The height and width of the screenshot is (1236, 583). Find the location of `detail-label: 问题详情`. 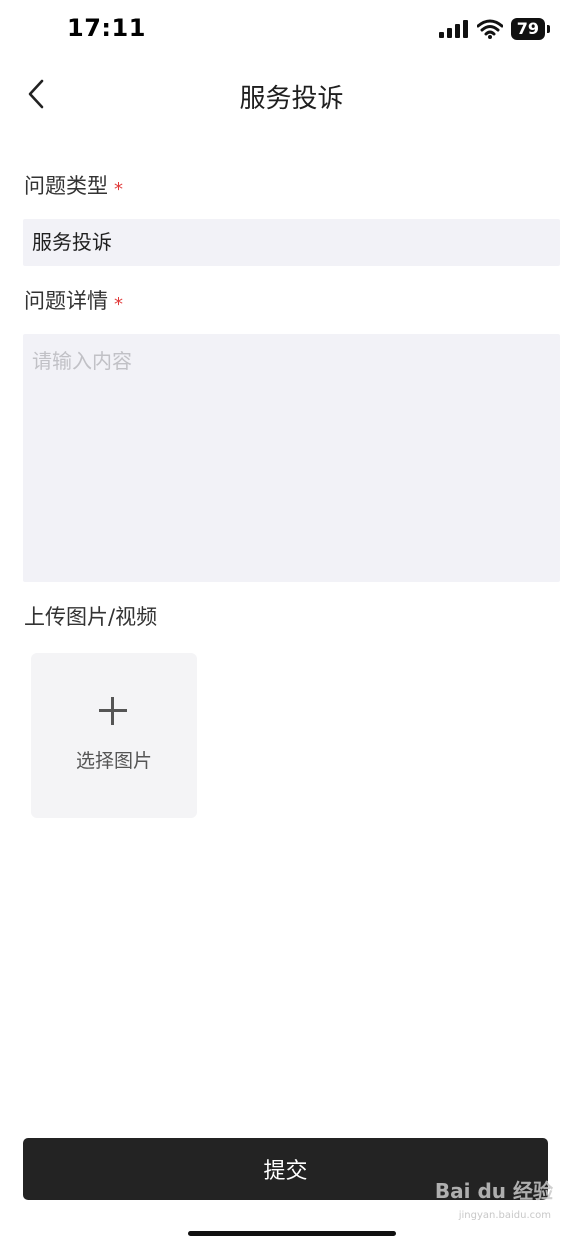

detail-label: 问题详情 is located at coordinates (66, 301).